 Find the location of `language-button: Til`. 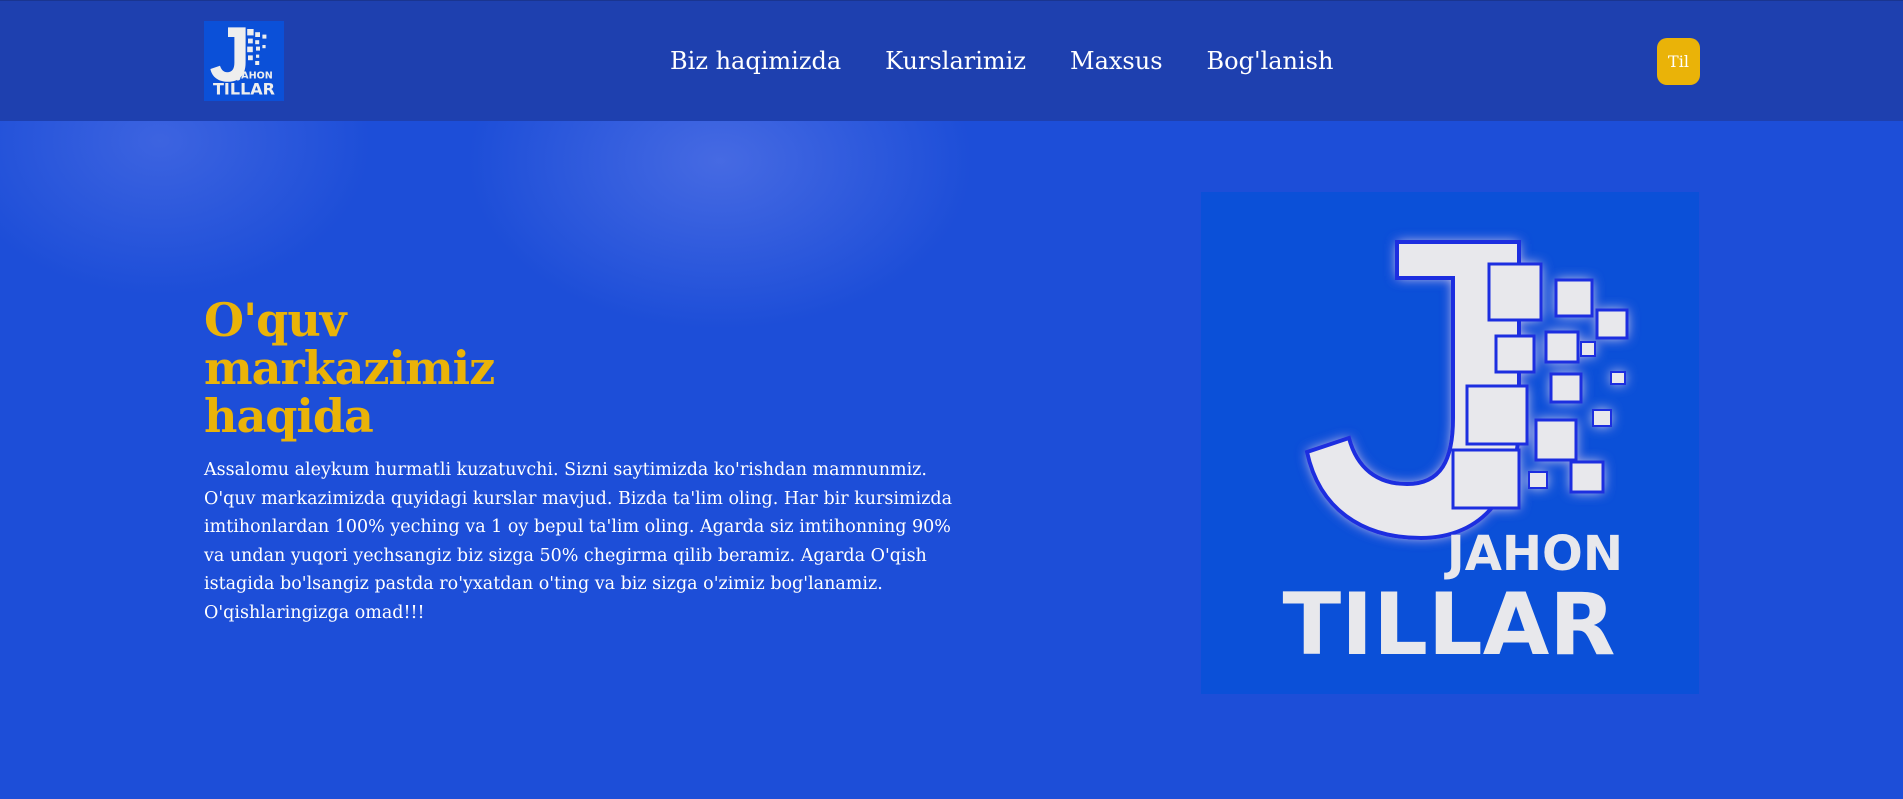

language-button: Til is located at coordinates (1678, 61).